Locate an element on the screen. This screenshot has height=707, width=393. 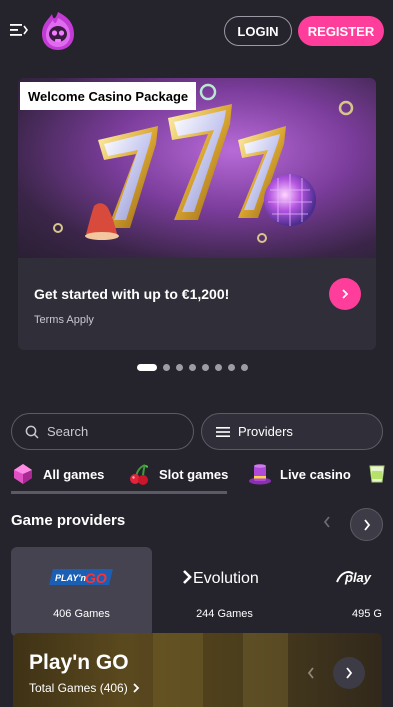
provider-game-count: 495 G is located at coordinates (367, 614).